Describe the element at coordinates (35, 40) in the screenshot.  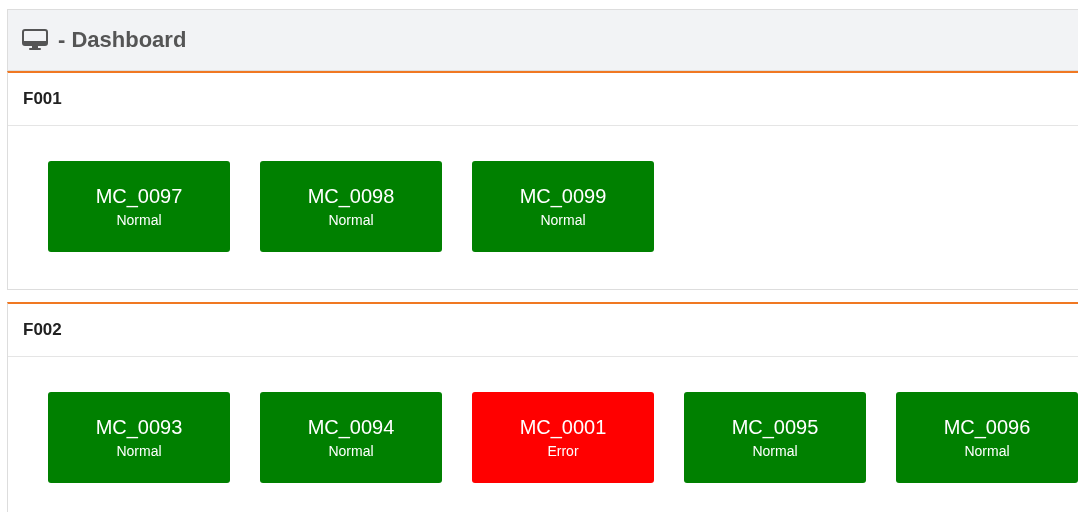
I see `monitor-icon` at that location.